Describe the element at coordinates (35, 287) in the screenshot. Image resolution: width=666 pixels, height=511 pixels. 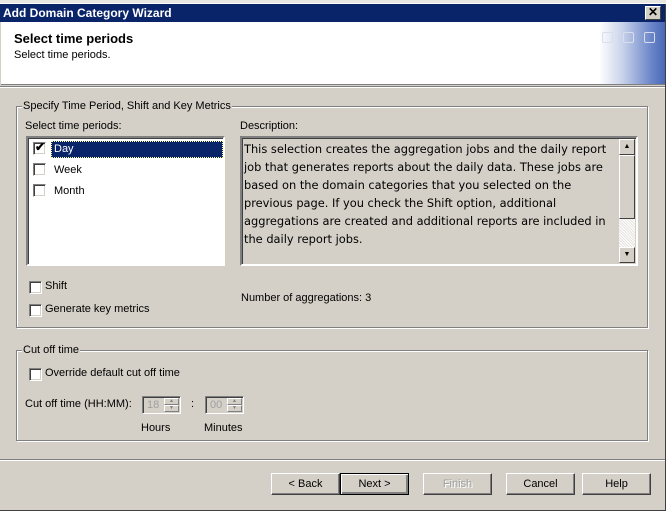
I see `shift-checkbox` at that location.